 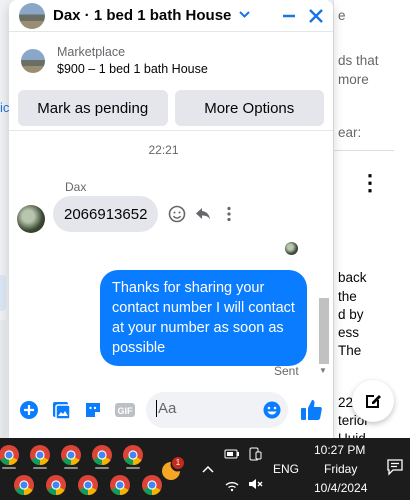 What do you see at coordinates (171, 109) in the screenshot?
I see `listing-actions: Mark as pending More Options` at bounding box center [171, 109].